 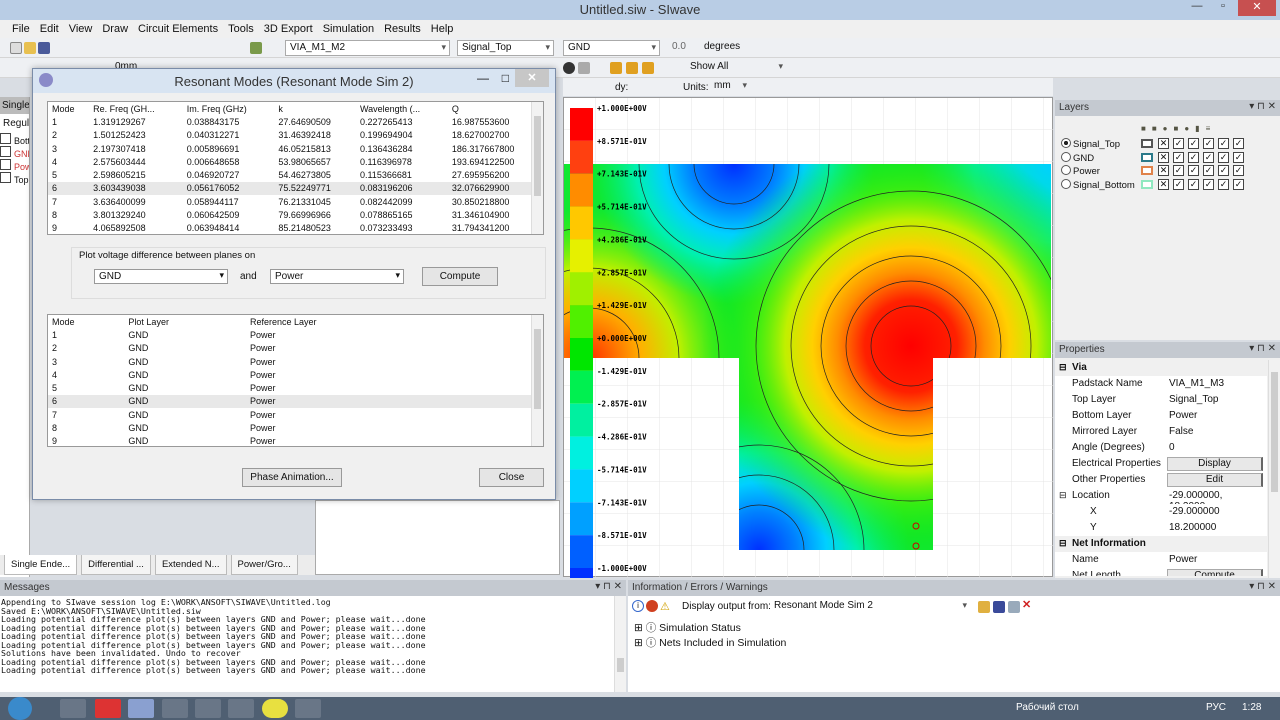 What do you see at coordinates (1257, 8) in the screenshot?
I see `close-button: ✕` at bounding box center [1257, 8].